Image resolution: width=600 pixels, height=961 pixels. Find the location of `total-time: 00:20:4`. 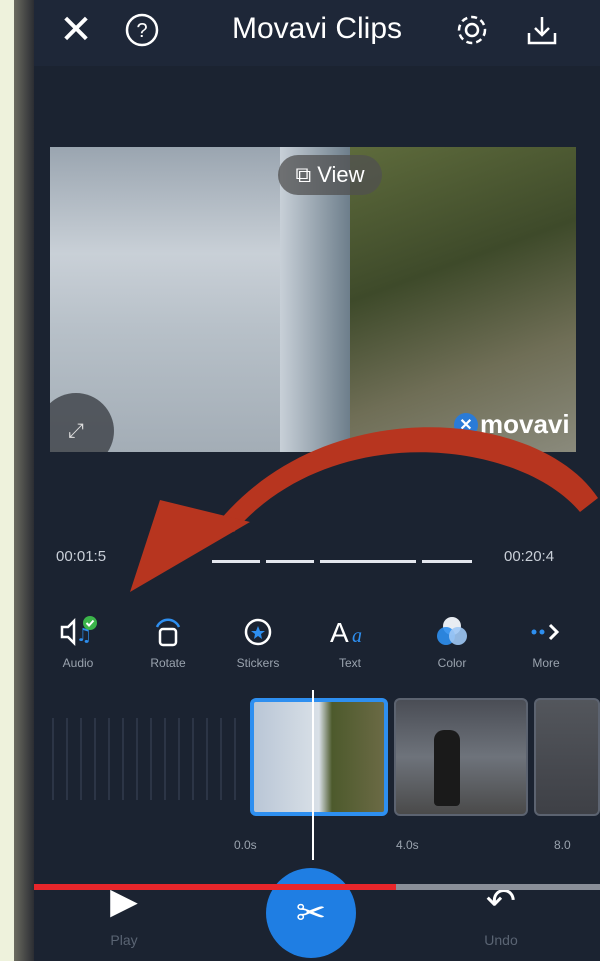

total-time: 00:20:4 is located at coordinates (529, 556).